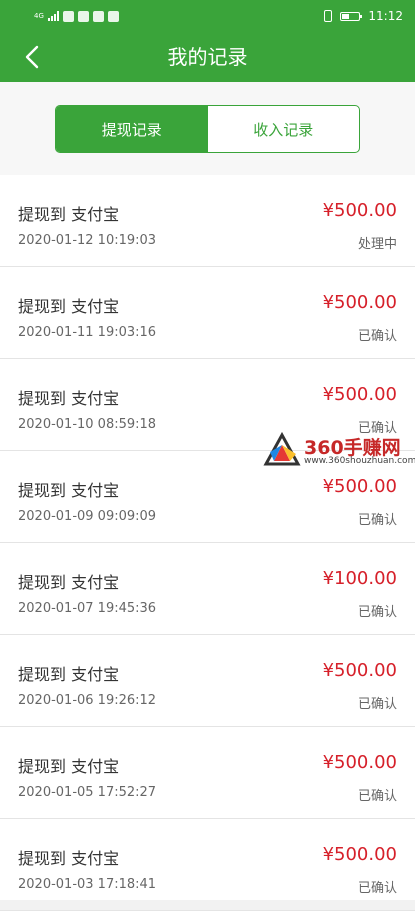  I want to click on network-type-label: 4G, so click(39, 16).